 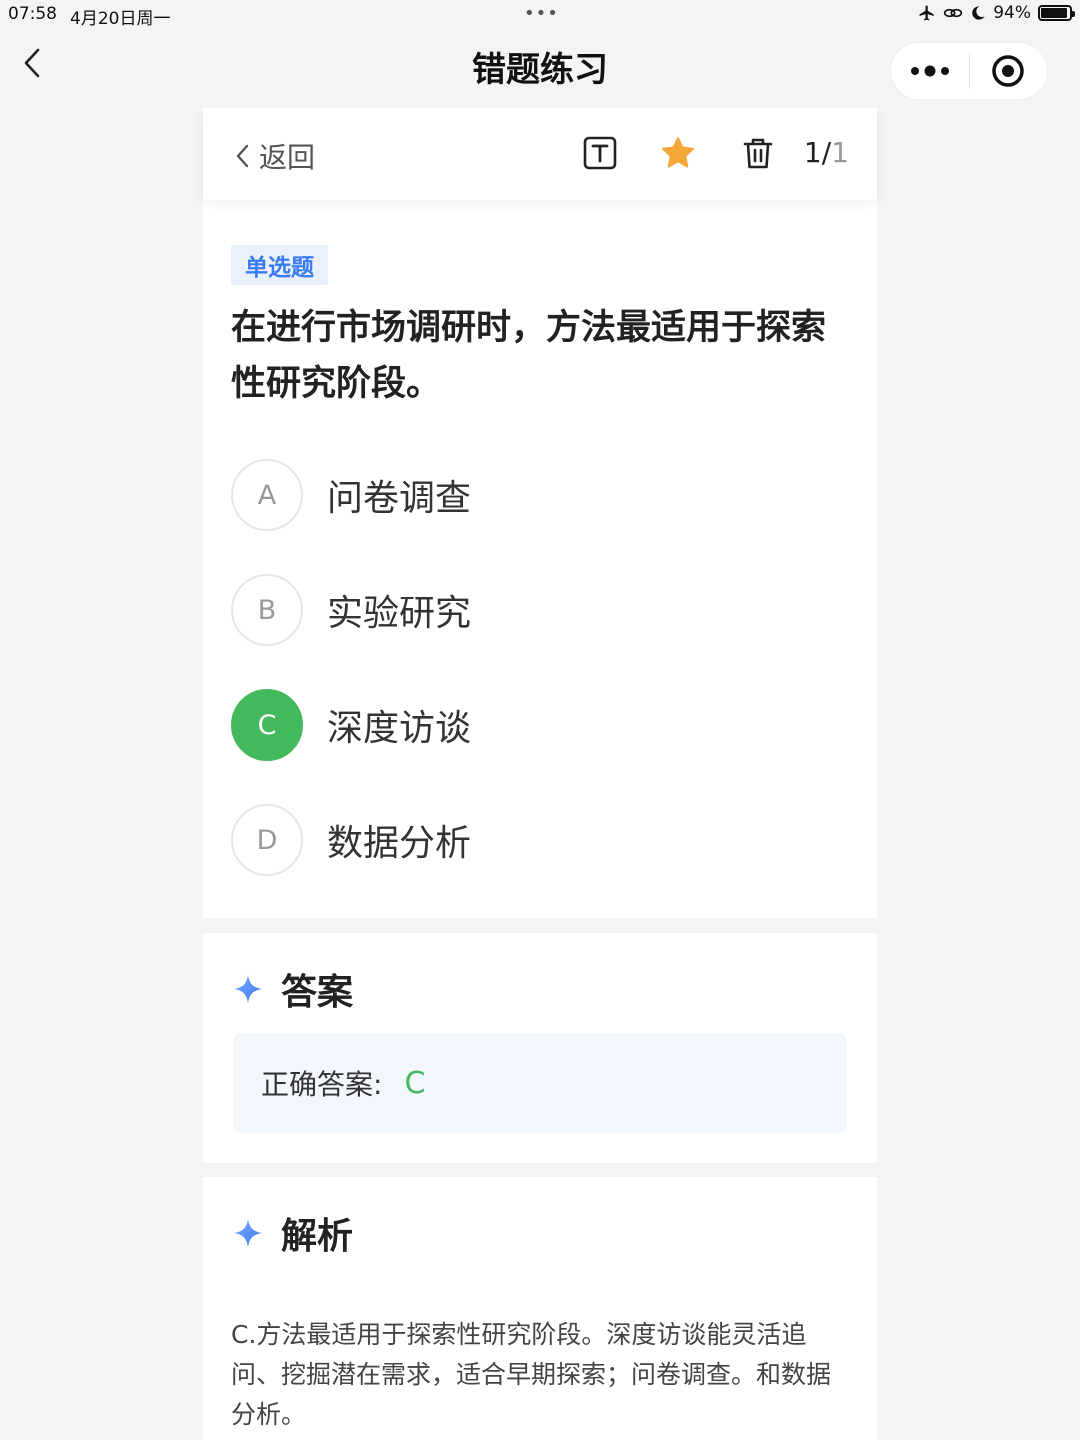 What do you see at coordinates (267, 610) in the screenshot?
I see `option-letter: B` at bounding box center [267, 610].